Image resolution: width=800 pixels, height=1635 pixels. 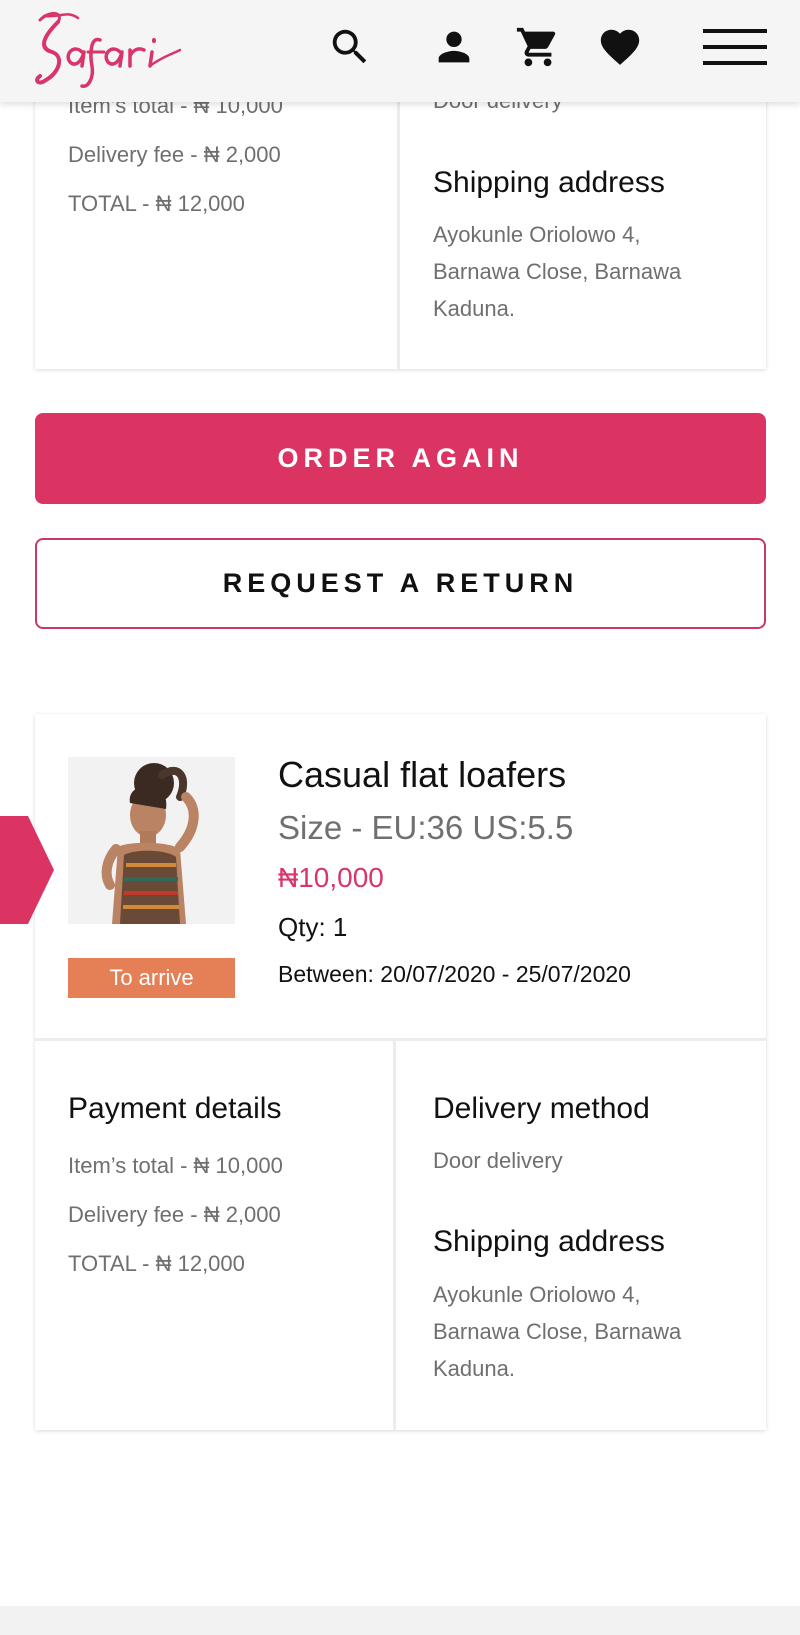 I want to click on safari-logo, so click(x=106, y=49).